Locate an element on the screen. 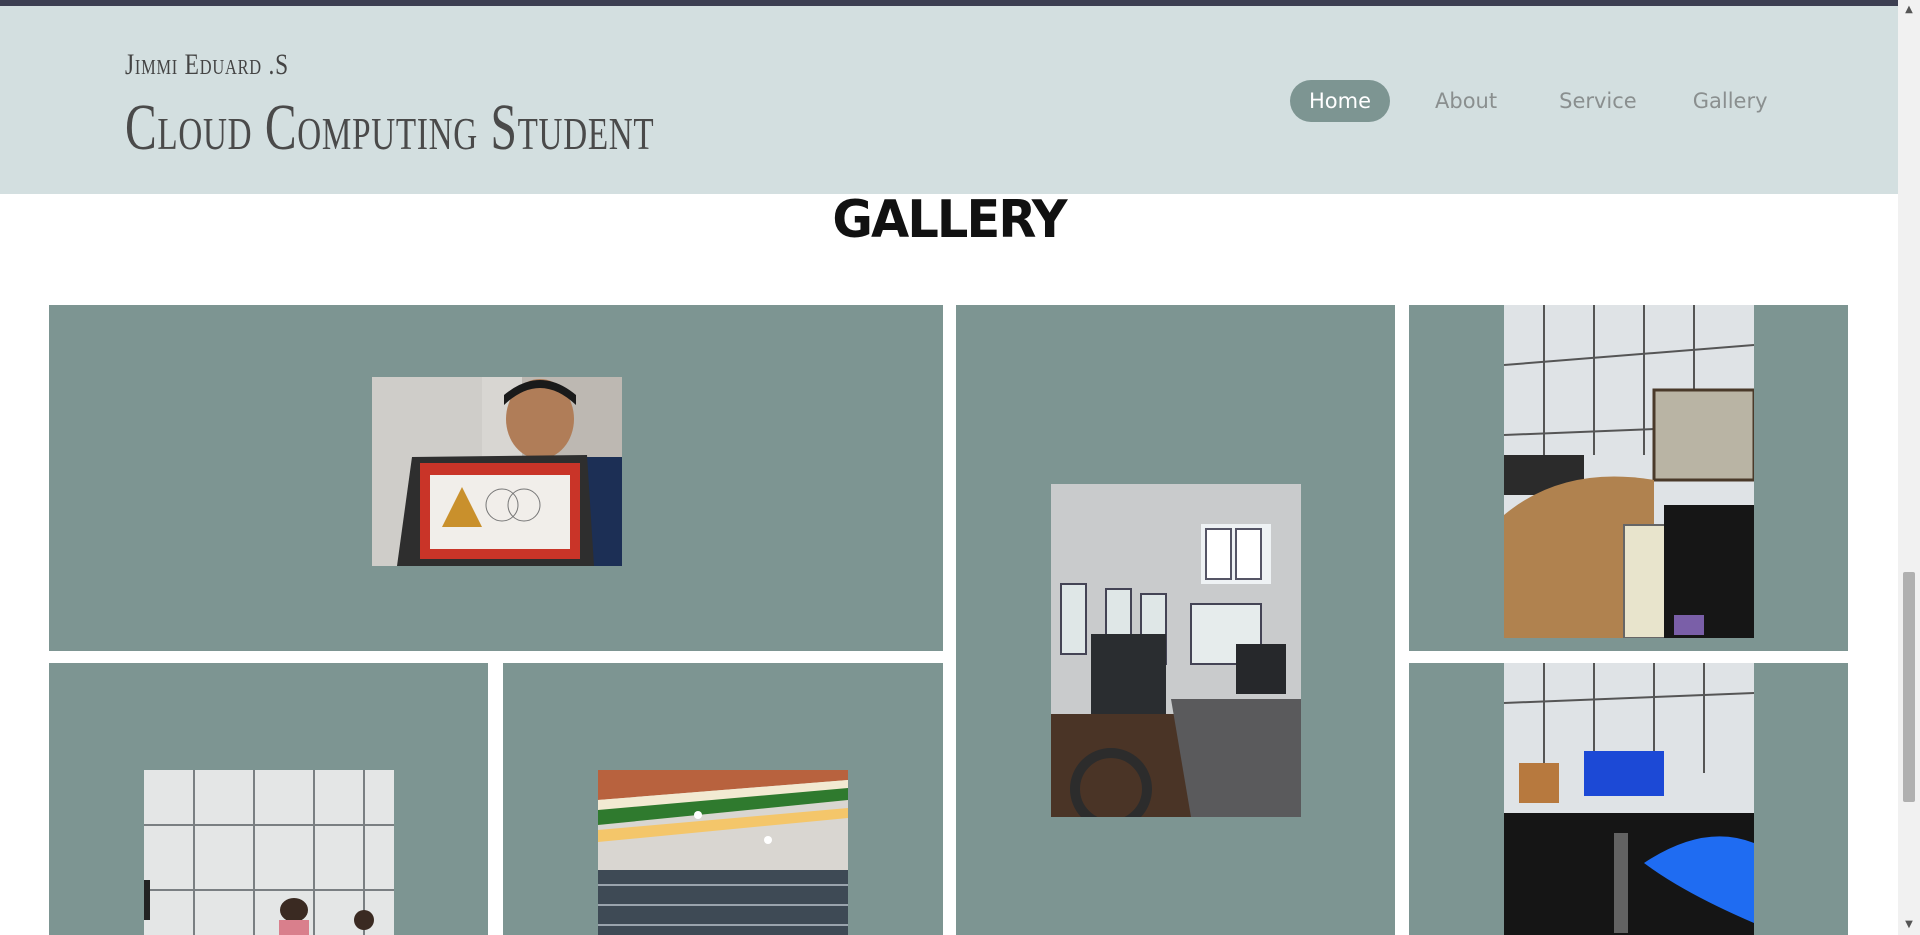 The image size is (1920, 935). nav-home-link: Home is located at coordinates (1340, 101).